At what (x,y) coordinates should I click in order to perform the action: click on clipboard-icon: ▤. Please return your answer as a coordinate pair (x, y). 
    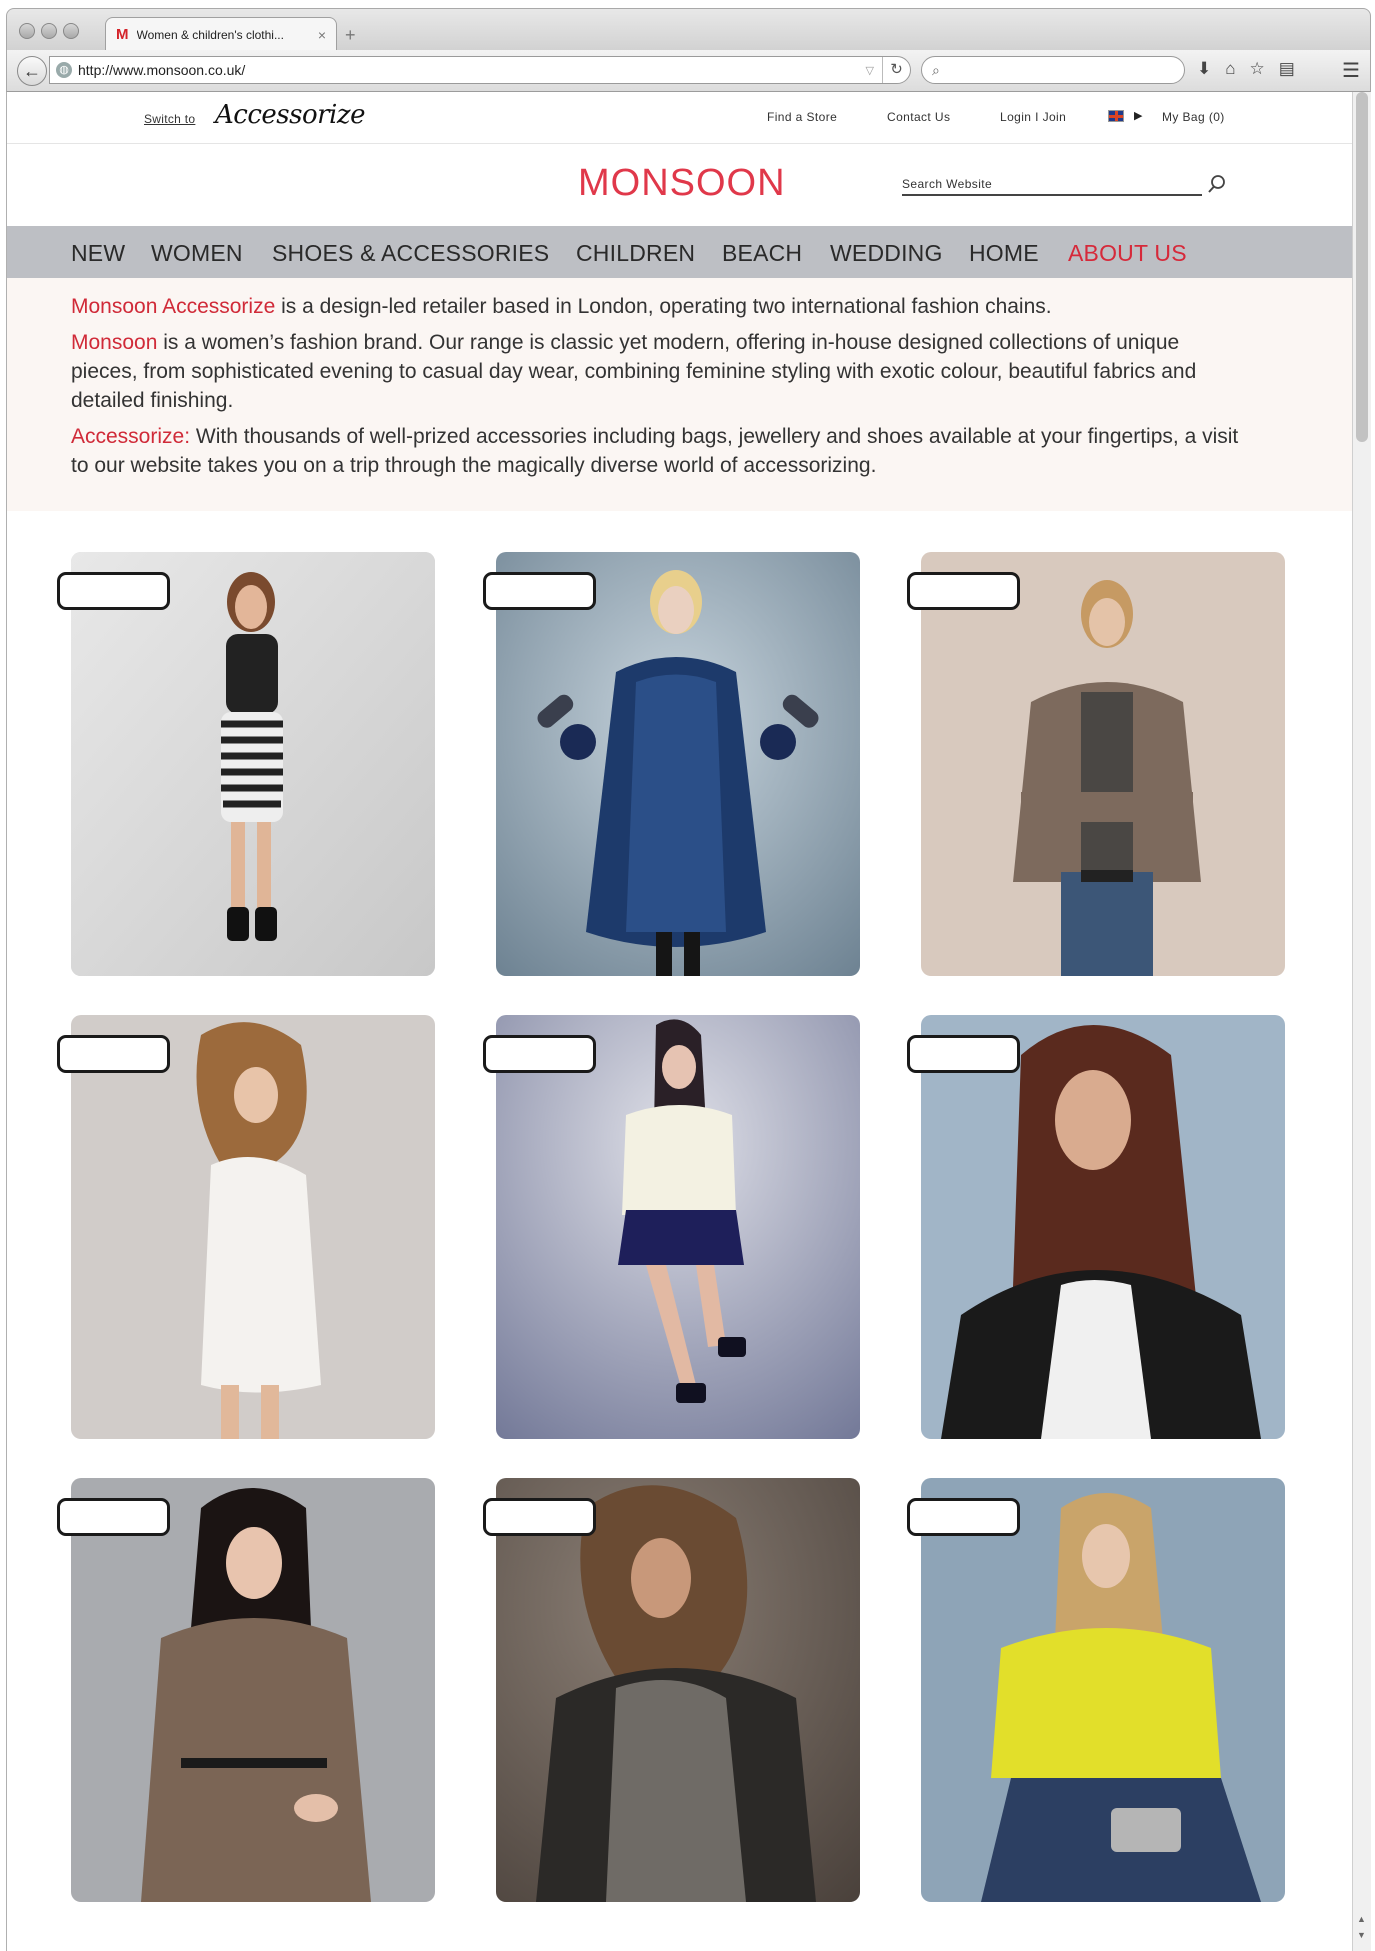
    Looking at the image, I should click on (1287, 69).